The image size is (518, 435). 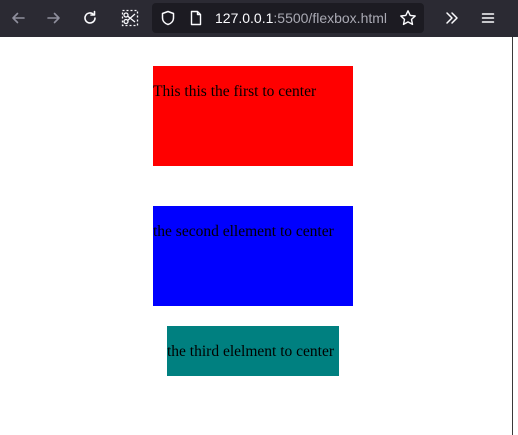 What do you see at coordinates (253, 256) in the screenshot?
I see `second-center-box: the second ellement to center` at bounding box center [253, 256].